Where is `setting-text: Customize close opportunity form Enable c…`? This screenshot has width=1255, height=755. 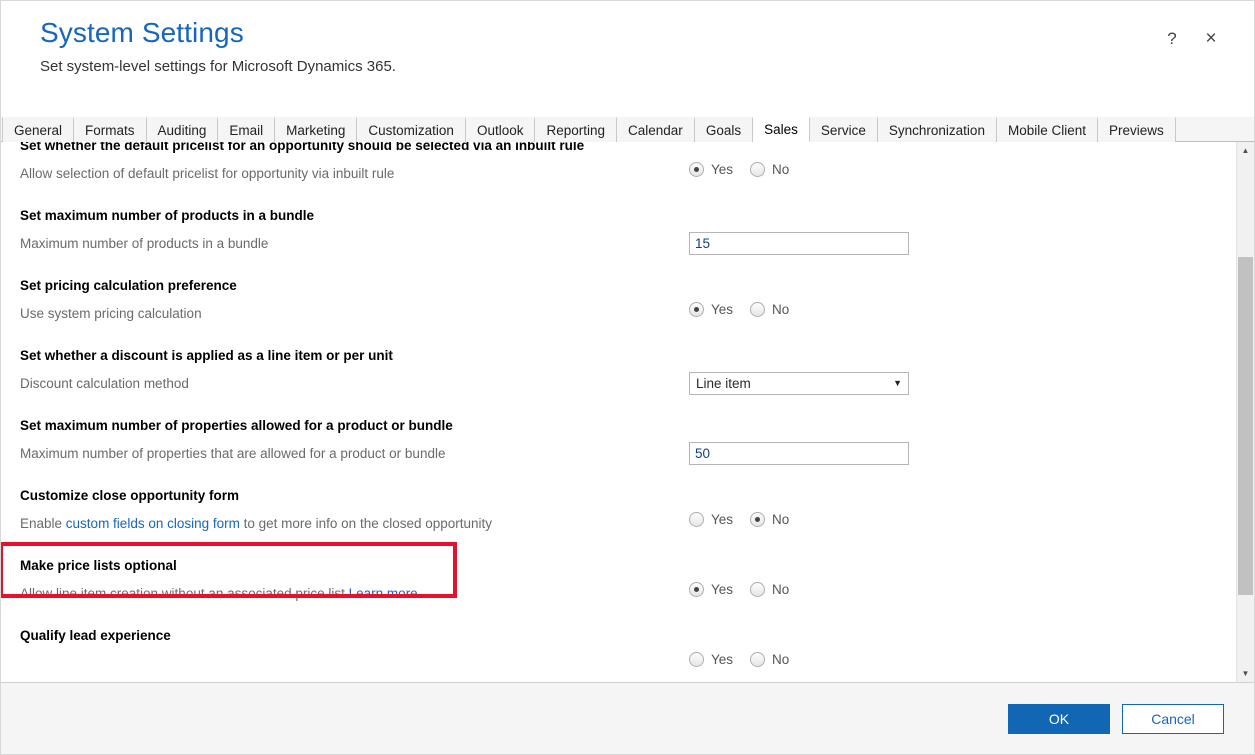 setting-text: Customize close opportunity form Enable c… is located at coordinates (354, 503).